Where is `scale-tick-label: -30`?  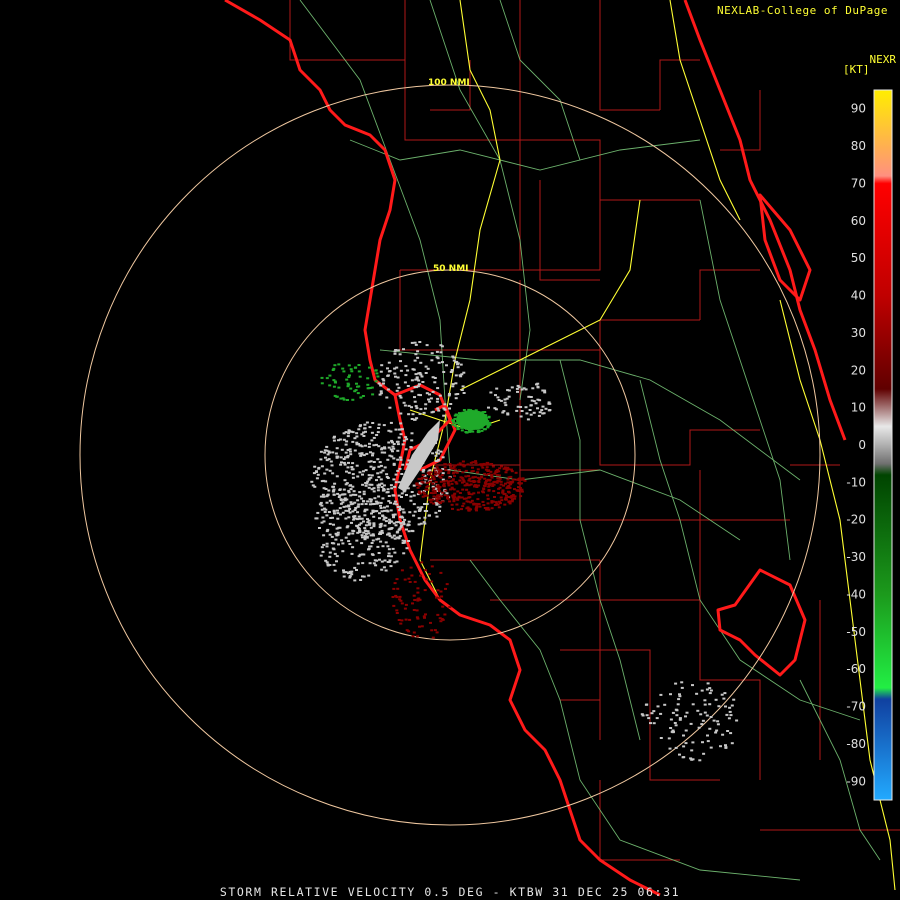
scale-tick-label: -30 is located at coordinates (856, 557).